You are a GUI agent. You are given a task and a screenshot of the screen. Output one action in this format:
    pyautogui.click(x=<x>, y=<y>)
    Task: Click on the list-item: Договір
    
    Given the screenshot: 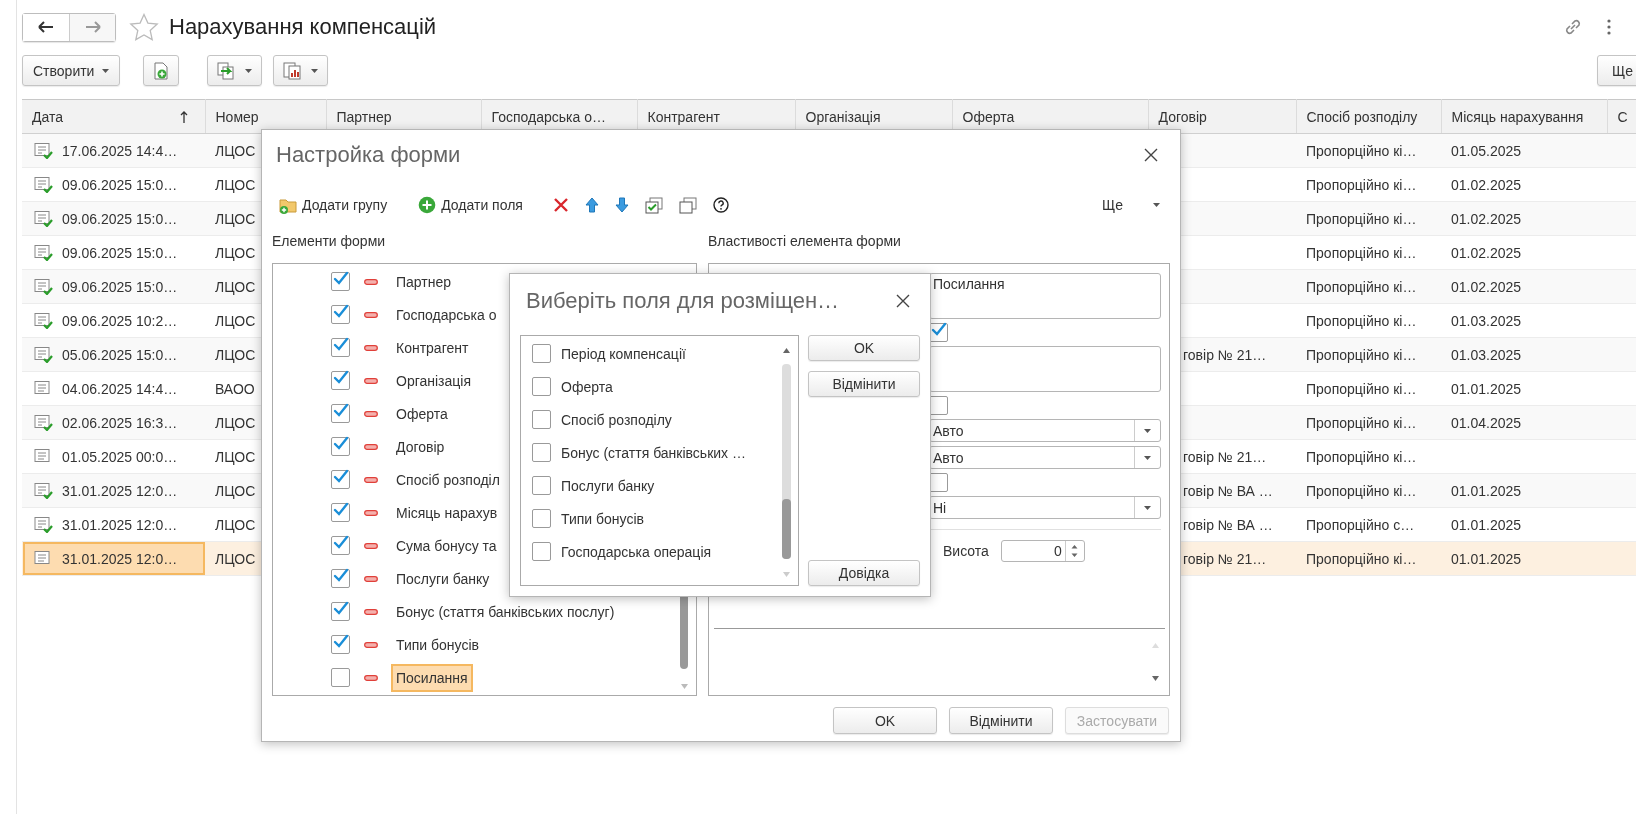 What is the action you would take?
    pyautogui.click(x=420, y=446)
    